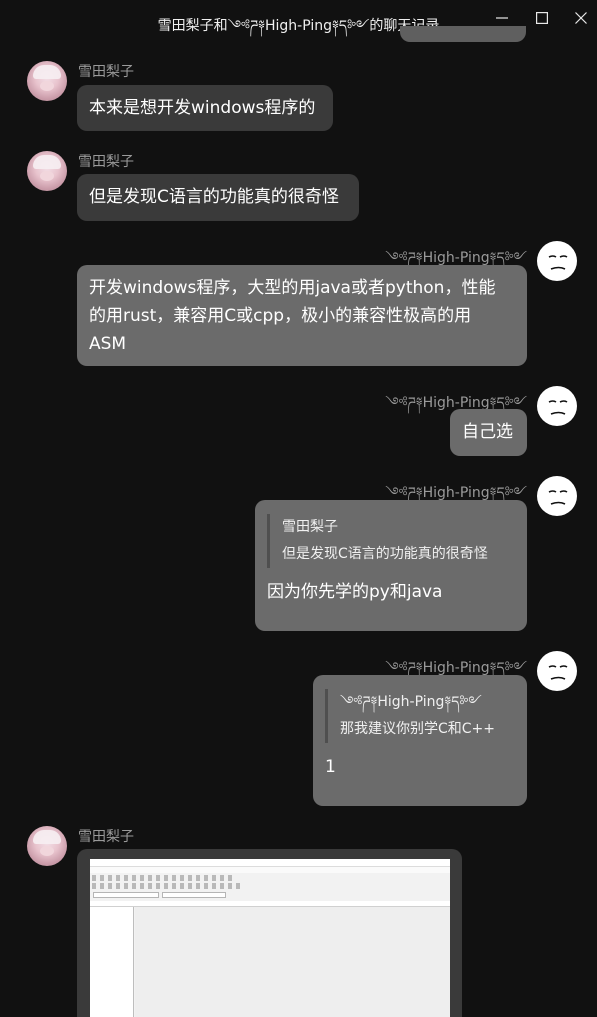  I want to click on close-icon, so click(581, 18).